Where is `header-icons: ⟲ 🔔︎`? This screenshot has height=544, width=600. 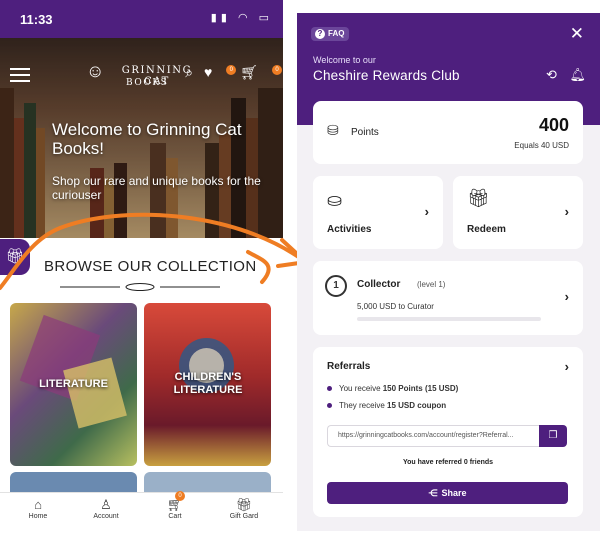 header-icons: ⟲ 🔔︎ is located at coordinates (561, 75).